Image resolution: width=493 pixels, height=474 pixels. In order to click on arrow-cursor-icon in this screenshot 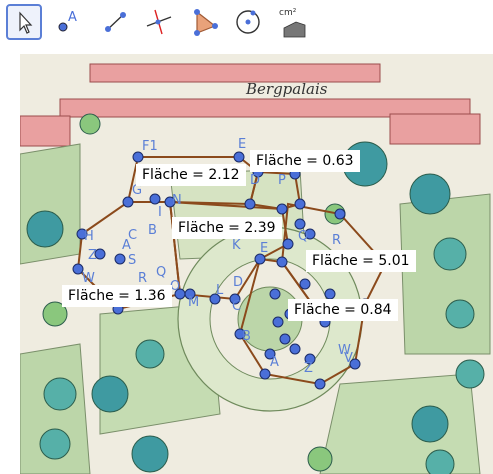, I will do `click(26, 22)`.